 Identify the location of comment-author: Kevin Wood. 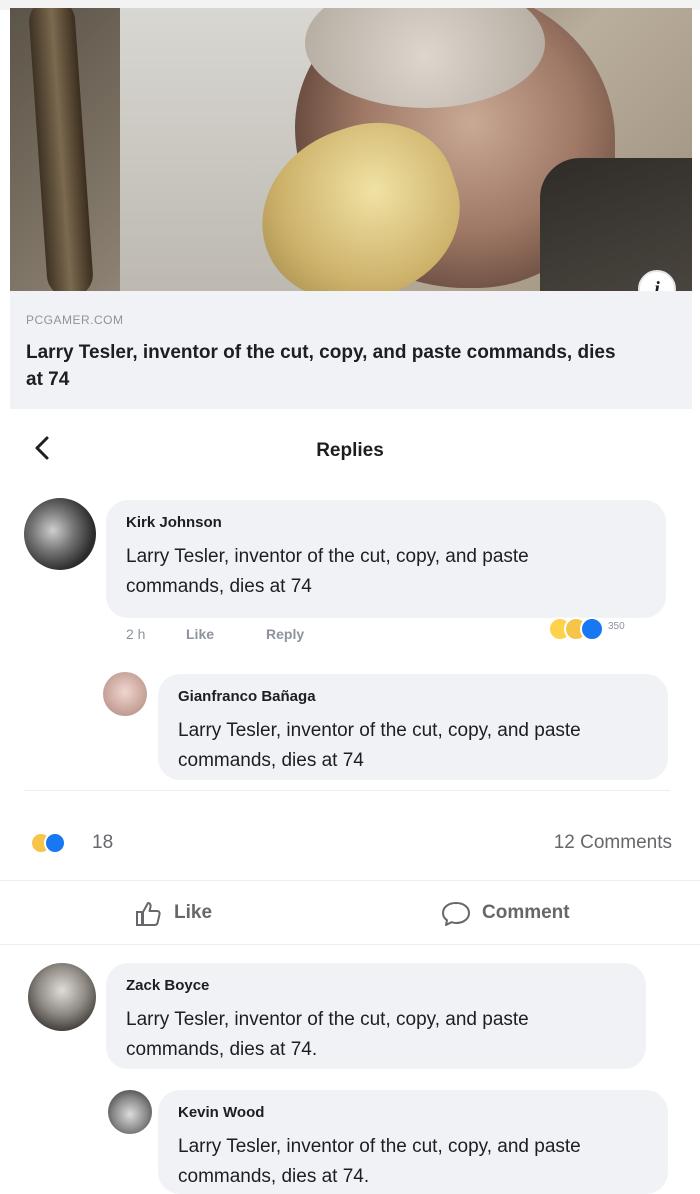
(221, 1112).